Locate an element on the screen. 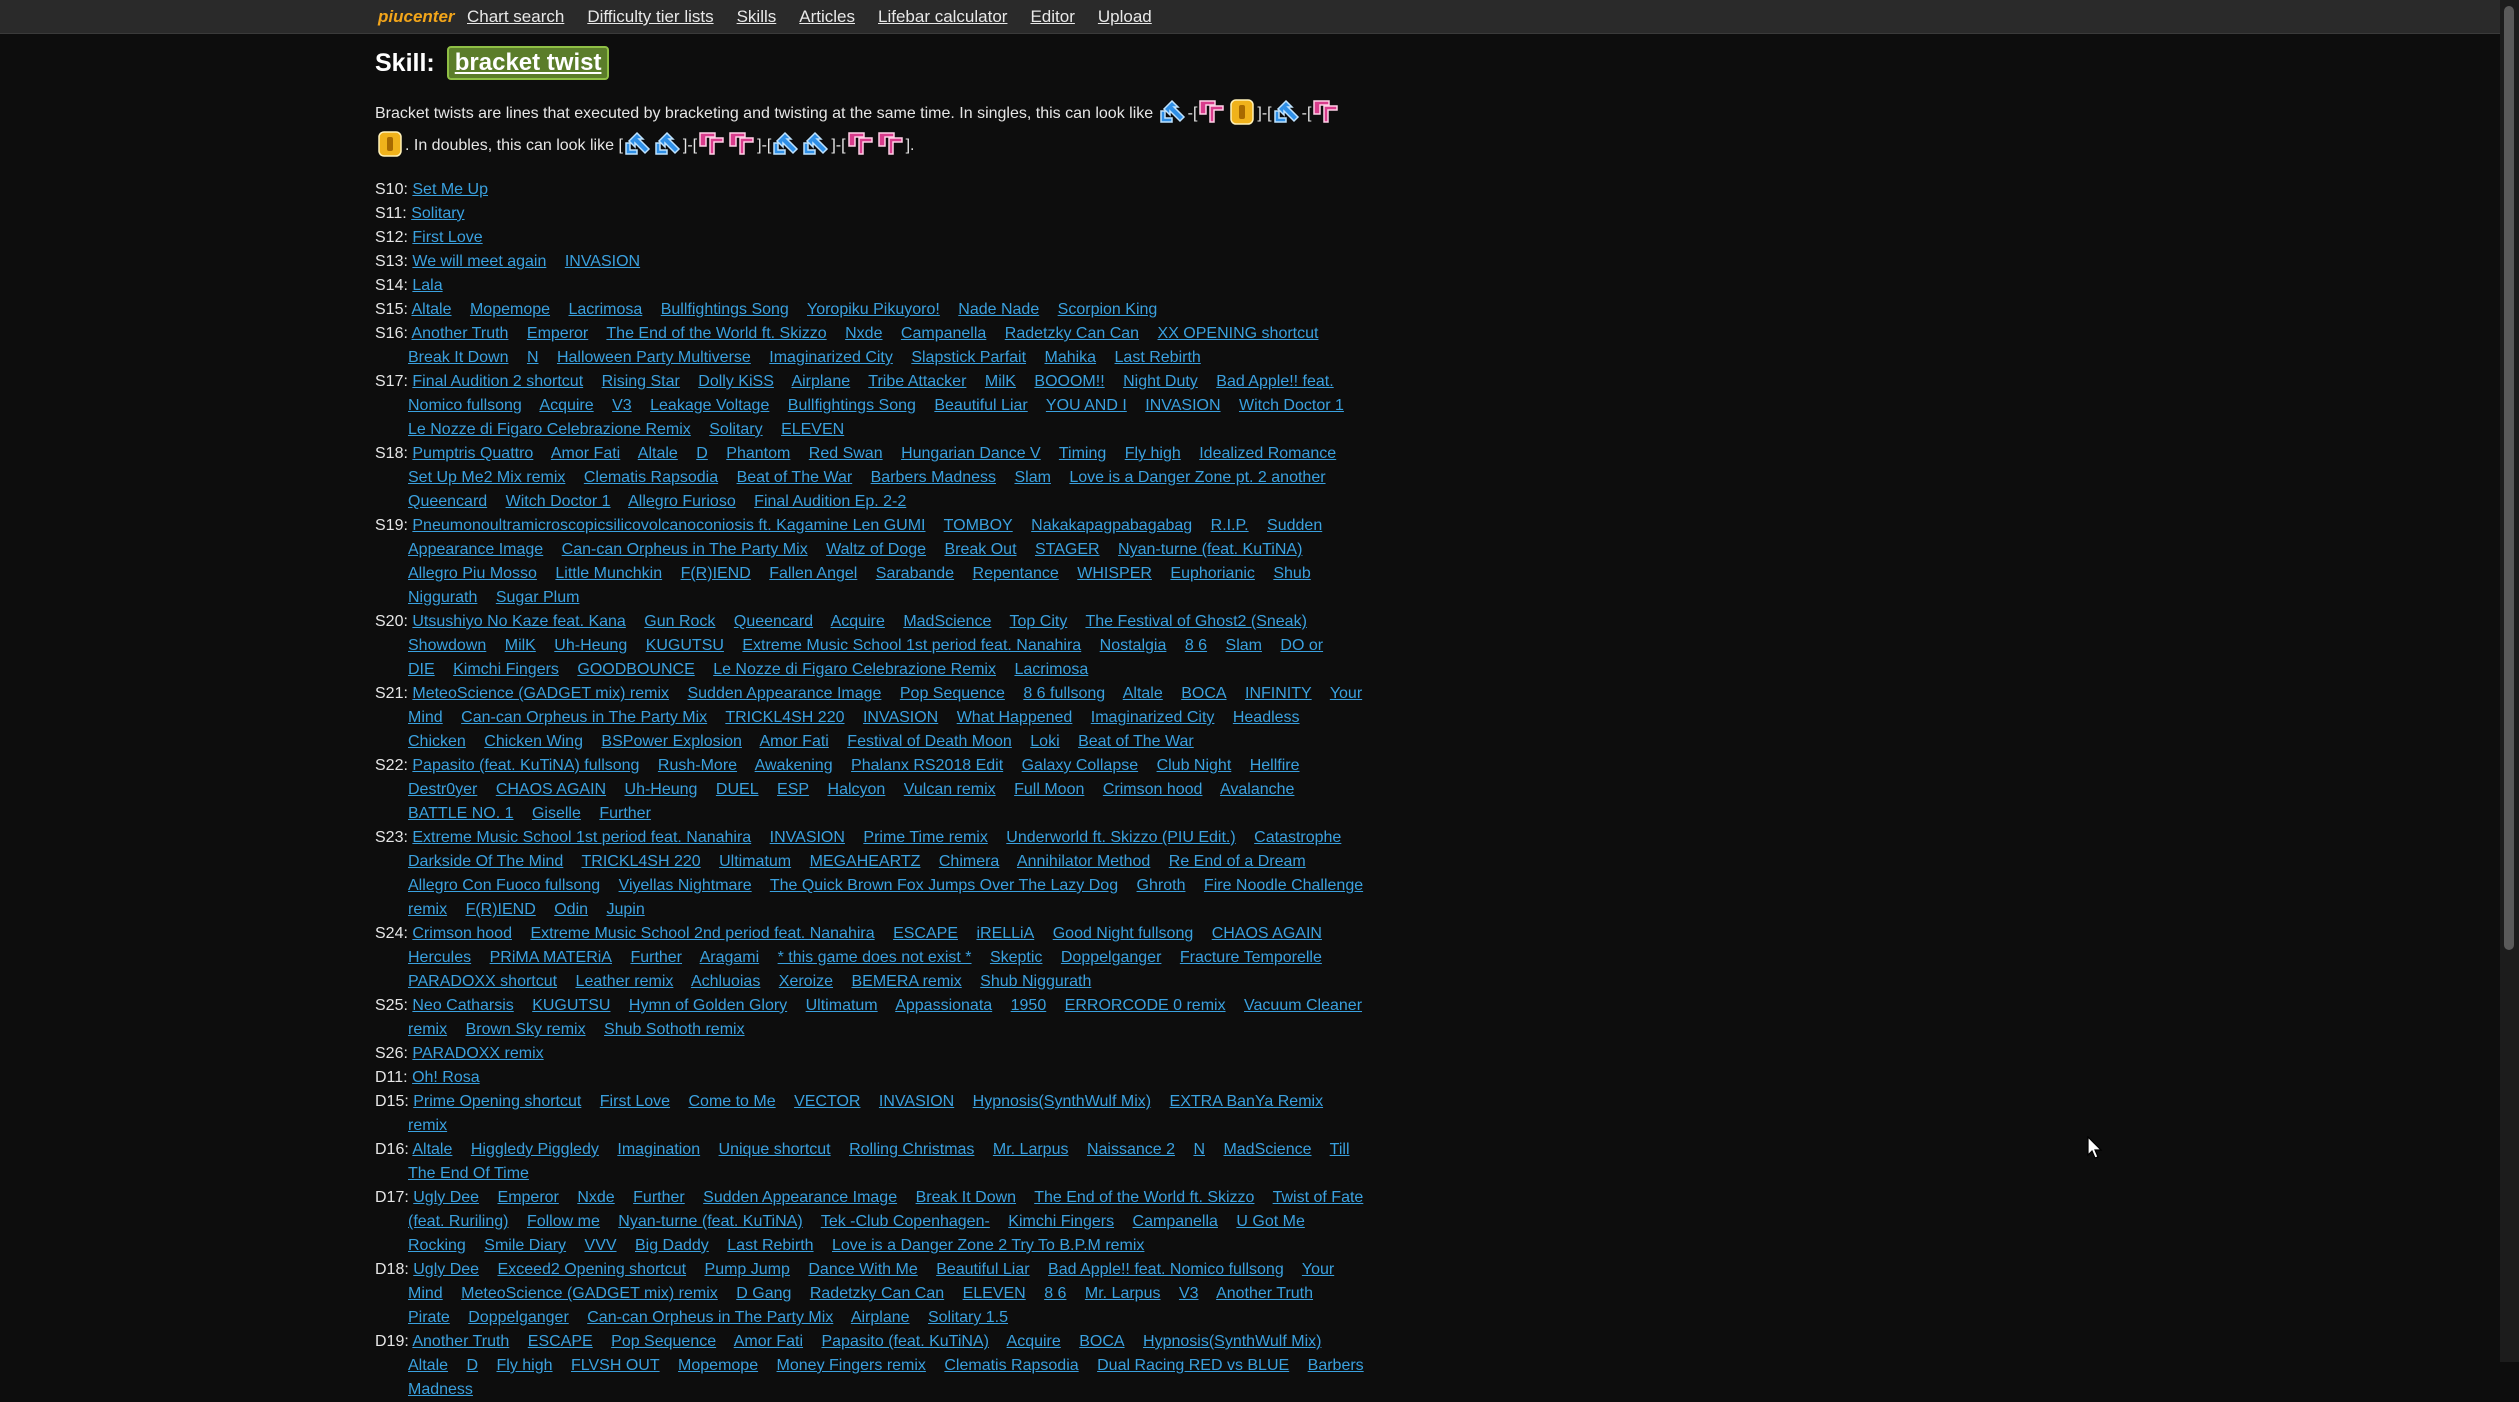 This screenshot has height=1402, width=2519. song-link: Red Swan is located at coordinates (846, 453).